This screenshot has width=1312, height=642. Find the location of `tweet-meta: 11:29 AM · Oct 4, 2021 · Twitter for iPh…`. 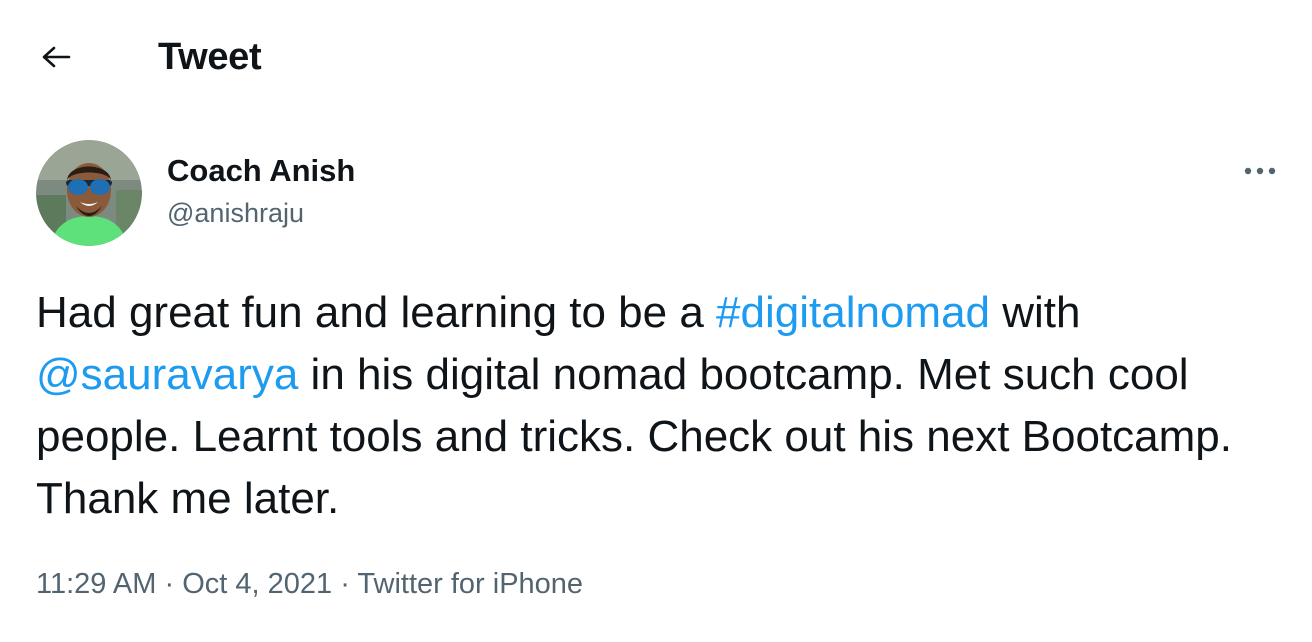

tweet-meta: 11:29 AM · Oct 4, 2021 · Twitter for iPh… is located at coordinates (309, 584).